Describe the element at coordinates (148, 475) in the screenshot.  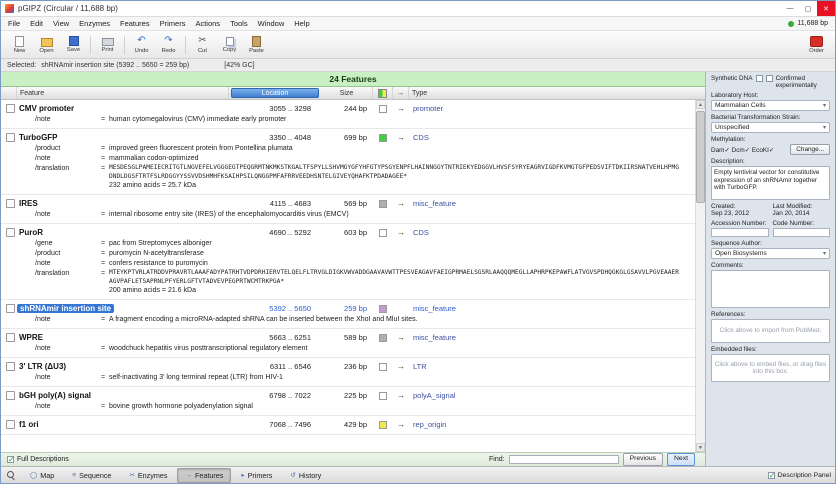
I see `tab-enzymes: ✂ Enzymes` at that location.